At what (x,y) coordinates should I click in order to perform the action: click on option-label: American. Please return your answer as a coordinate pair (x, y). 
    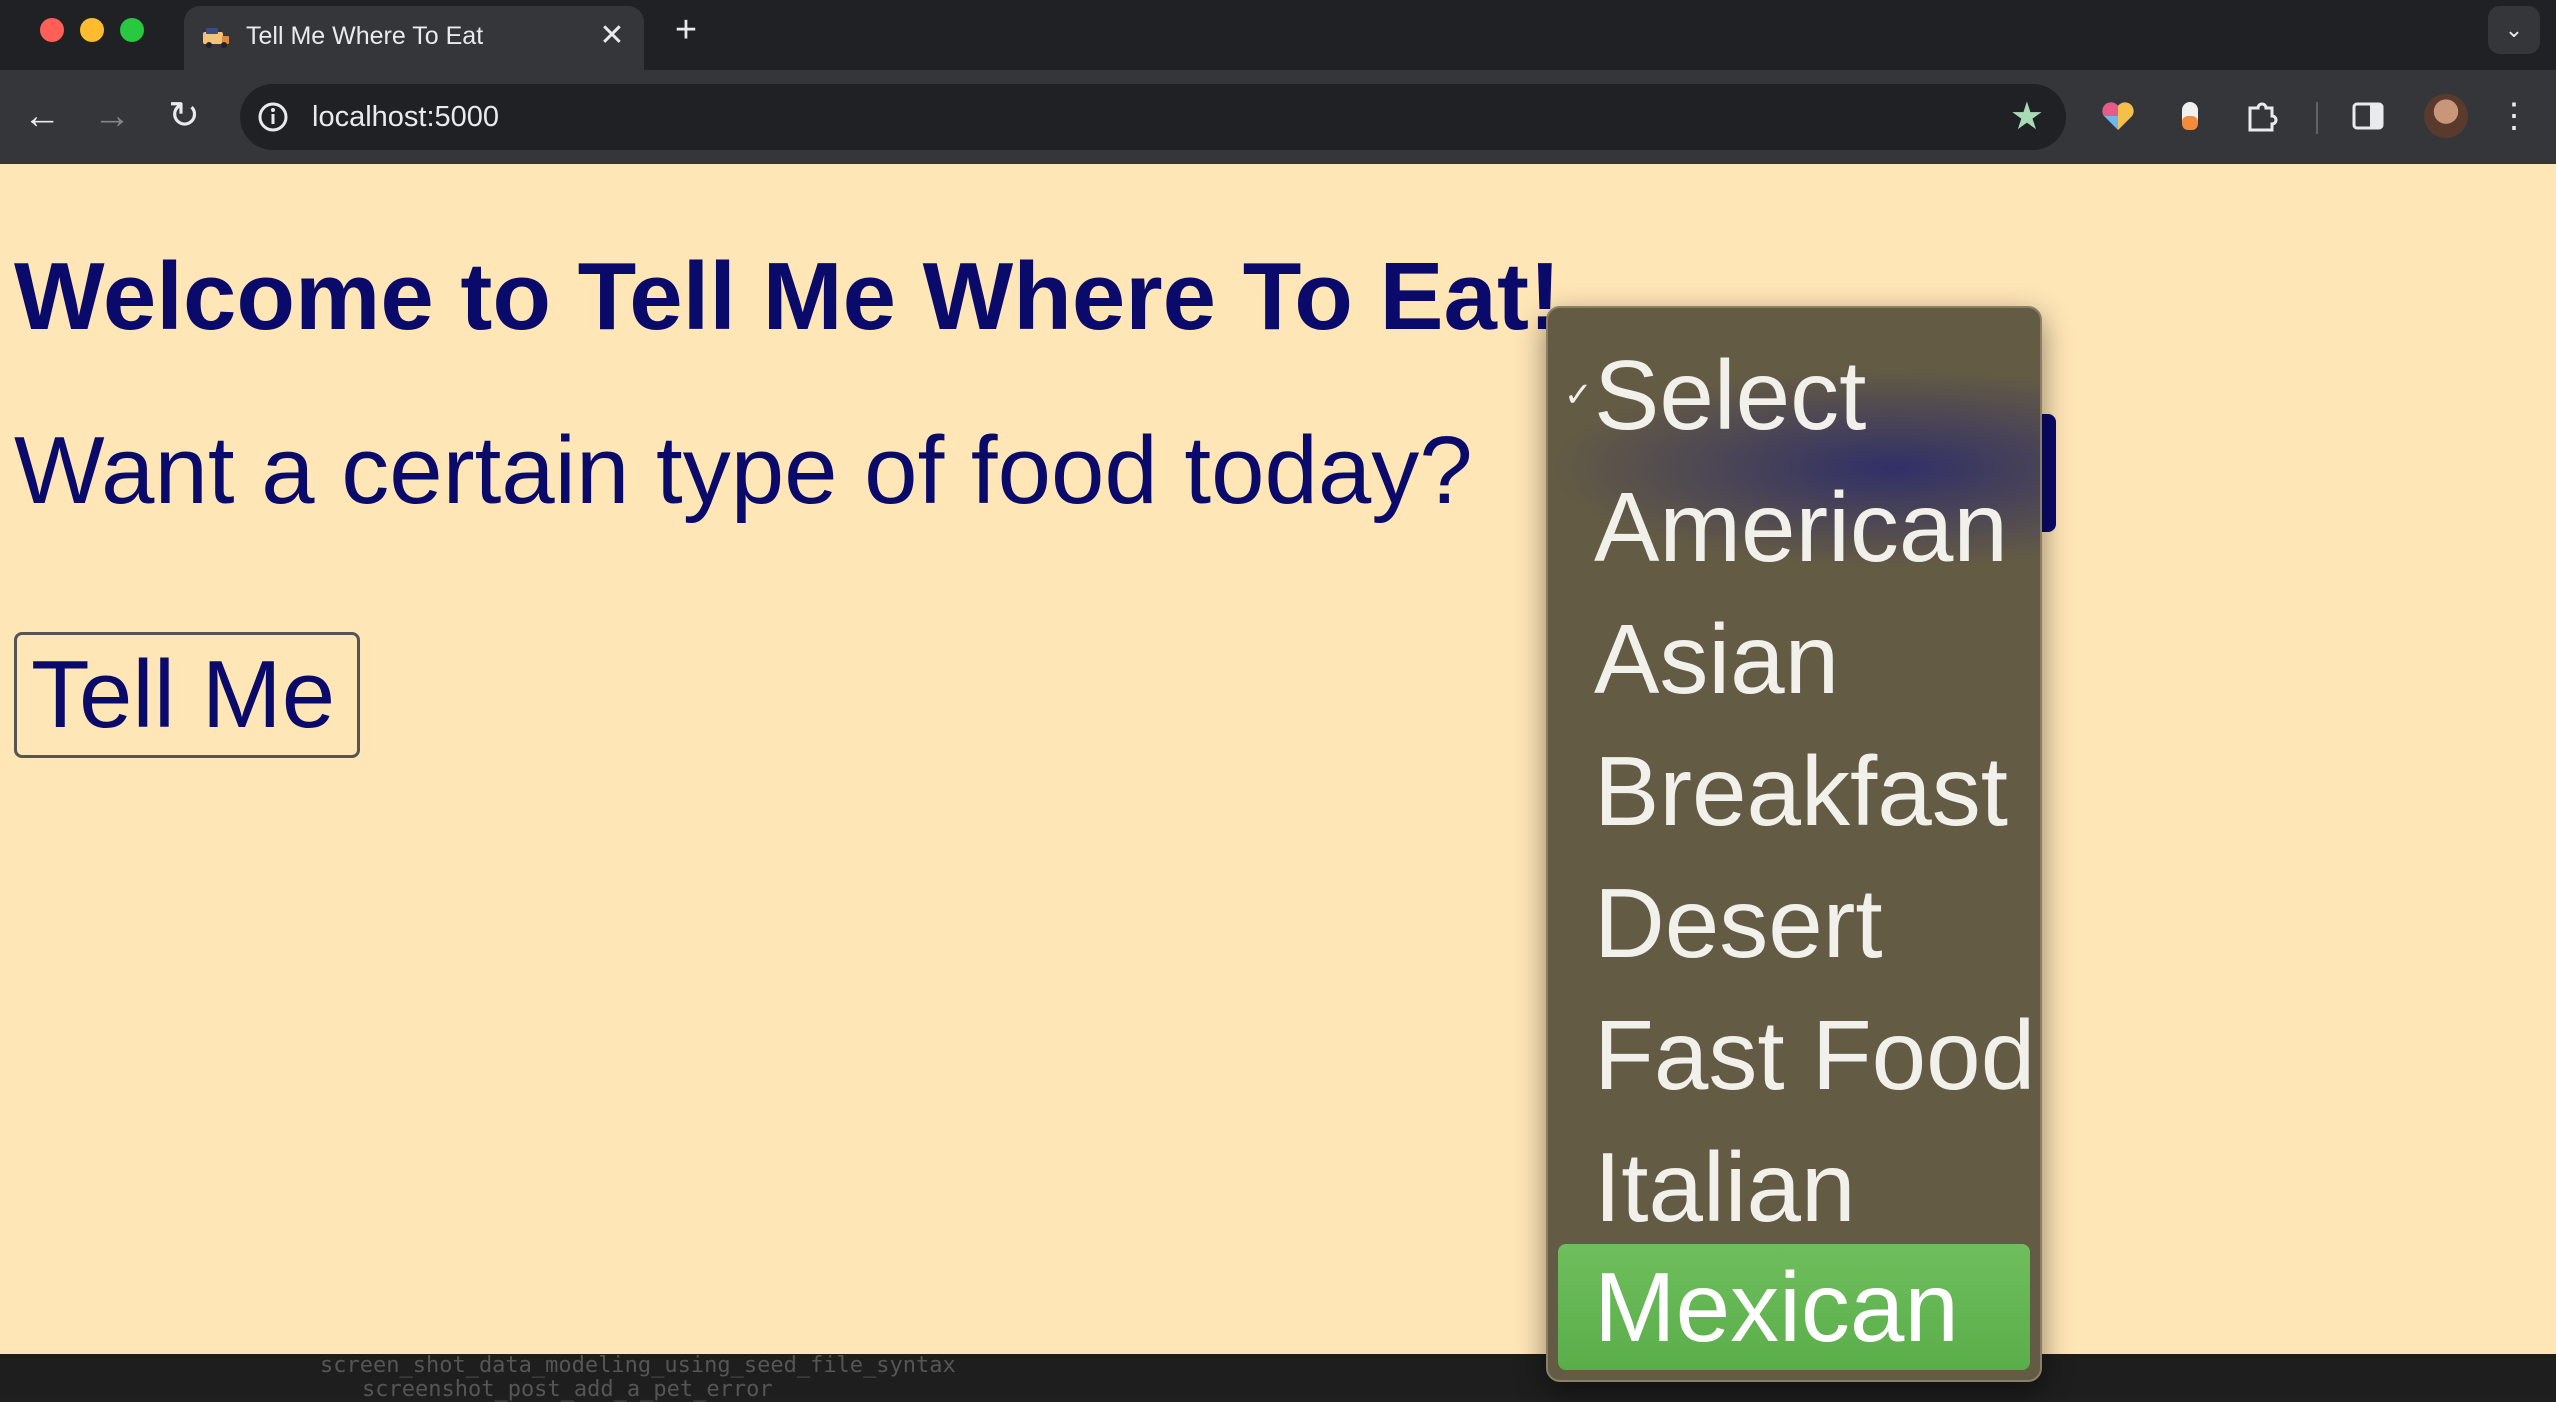
    Looking at the image, I should click on (1801, 527).